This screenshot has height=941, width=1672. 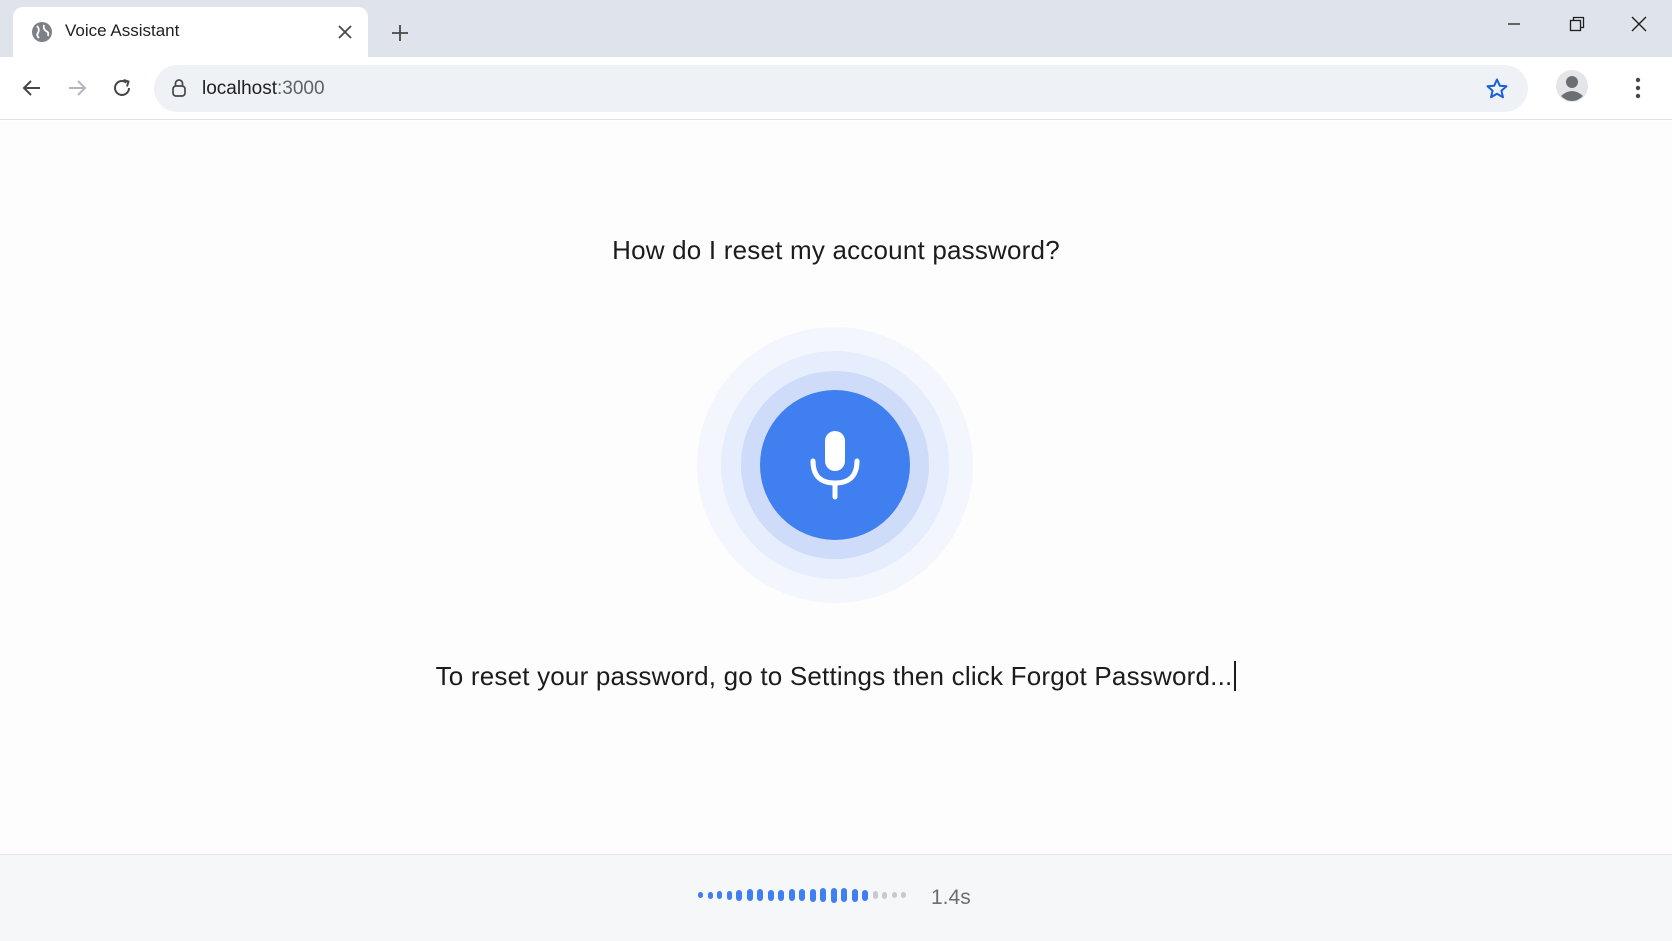 I want to click on microphone-icon, so click(x=835, y=465).